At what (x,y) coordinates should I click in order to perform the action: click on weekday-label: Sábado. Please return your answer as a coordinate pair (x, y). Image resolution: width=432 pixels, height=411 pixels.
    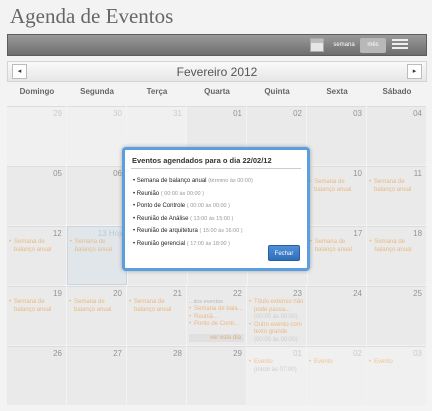
    Looking at the image, I should click on (397, 91).